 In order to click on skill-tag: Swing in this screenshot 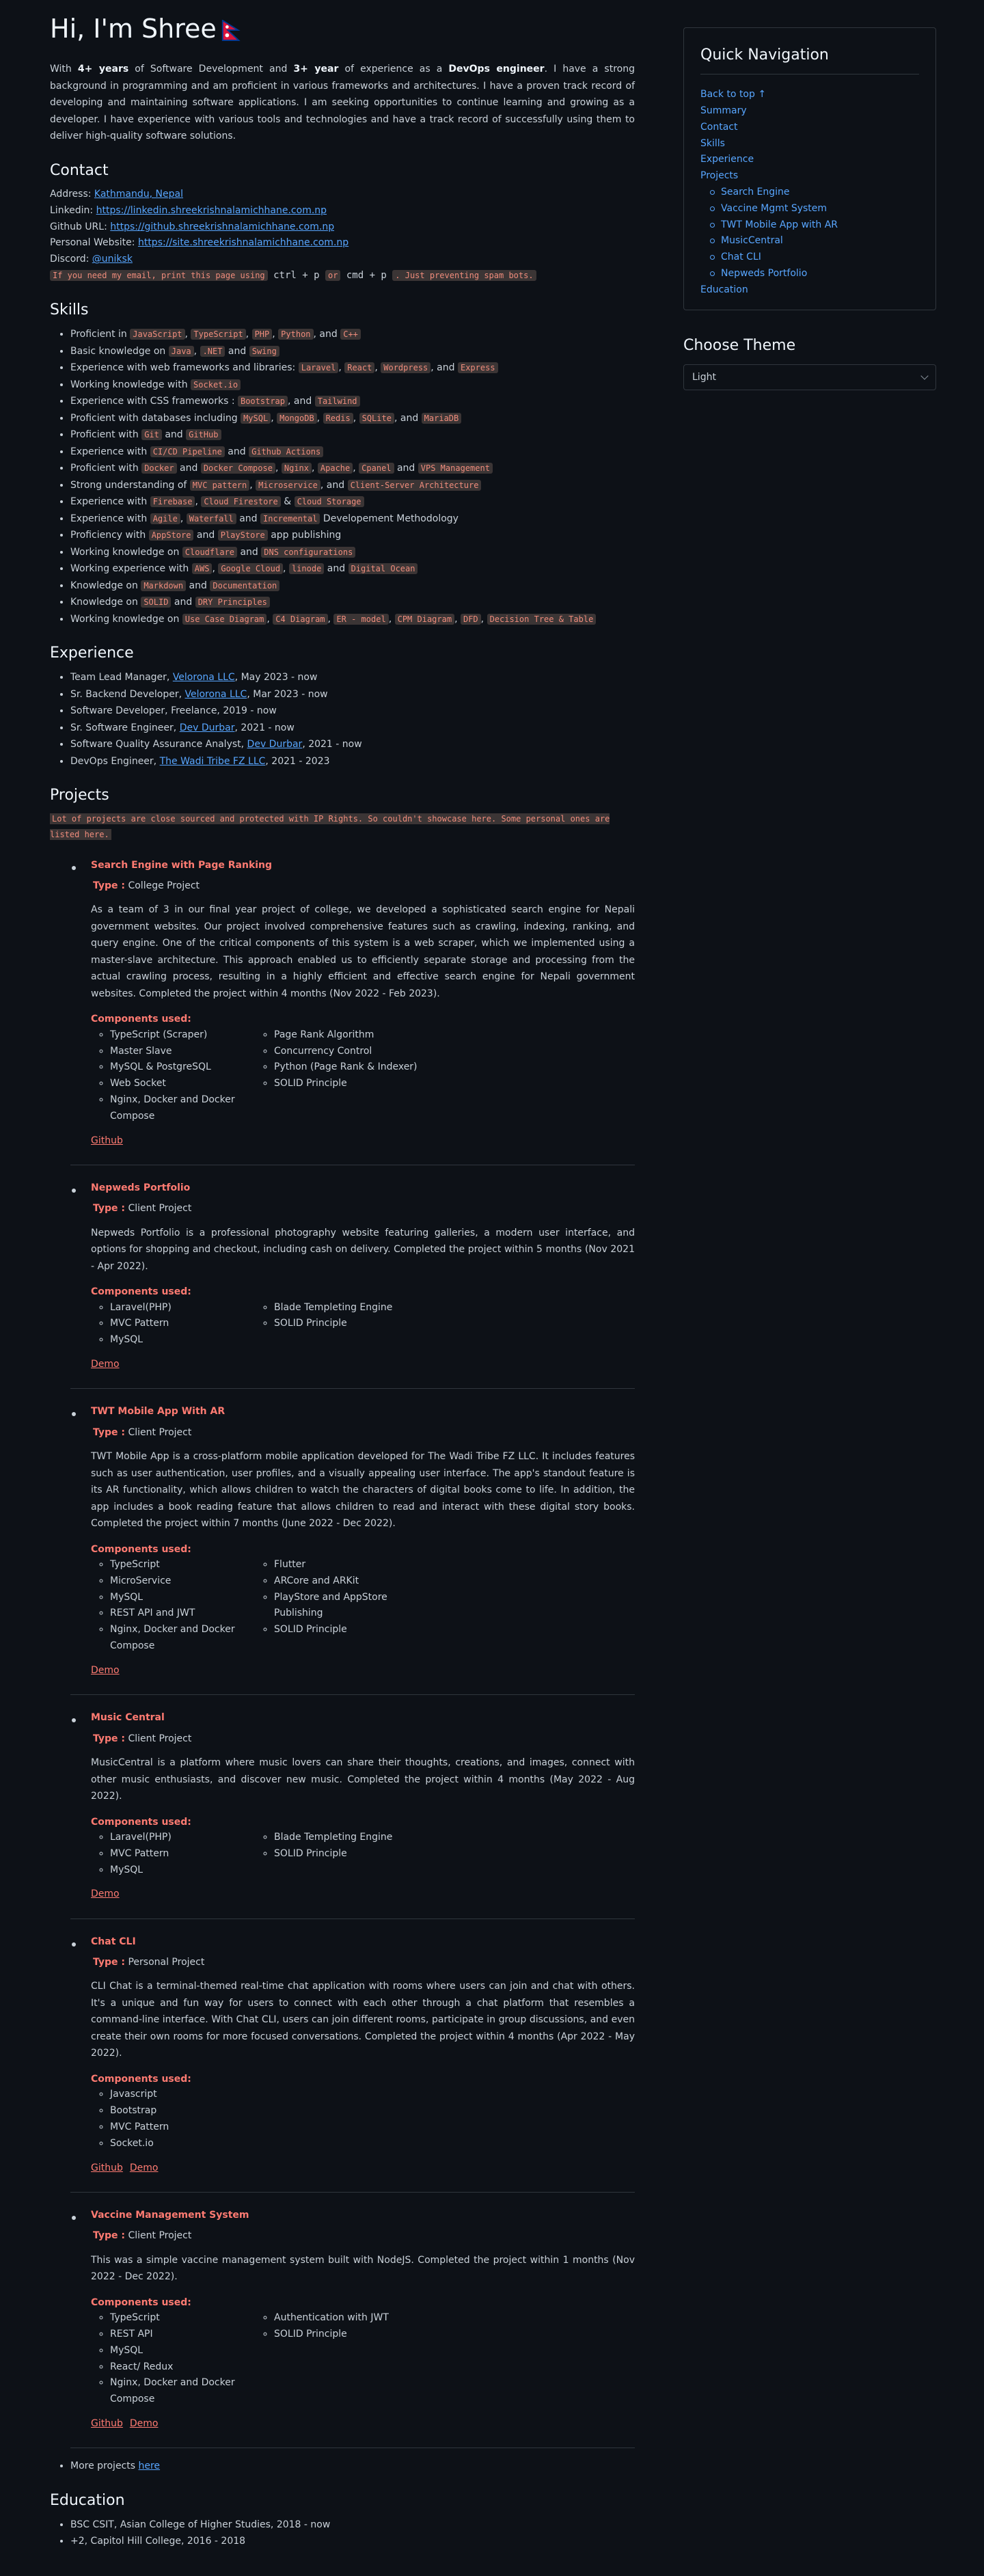, I will do `click(264, 351)`.